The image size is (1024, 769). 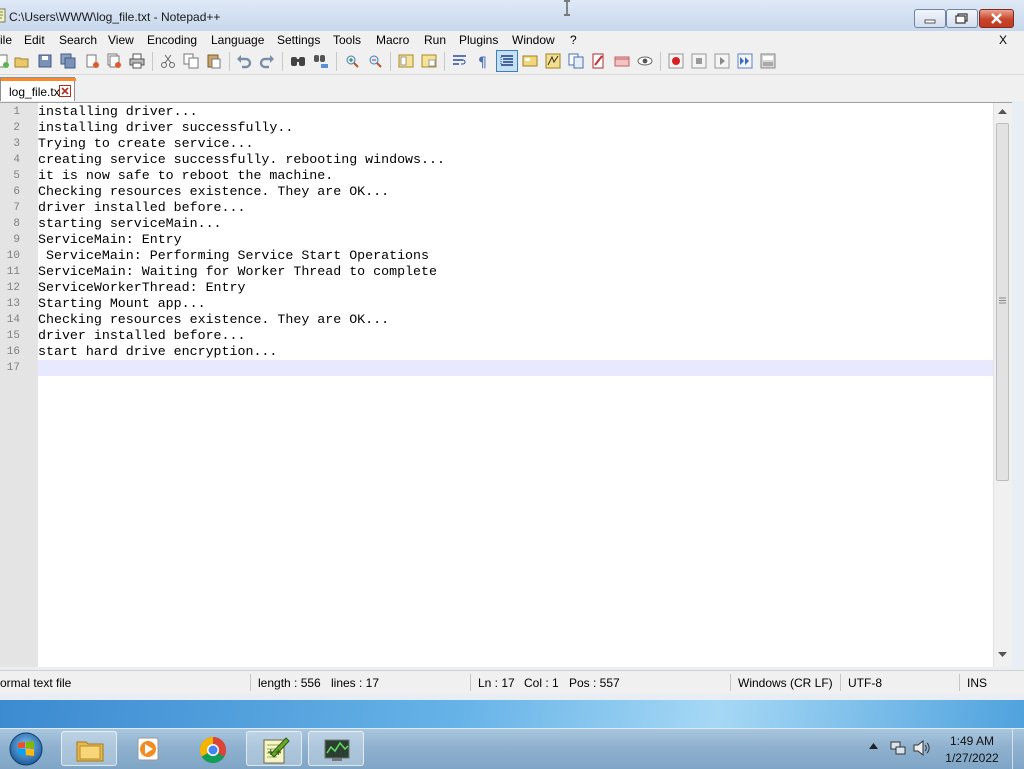 I want to click on line-number: 8, so click(x=16, y=224).